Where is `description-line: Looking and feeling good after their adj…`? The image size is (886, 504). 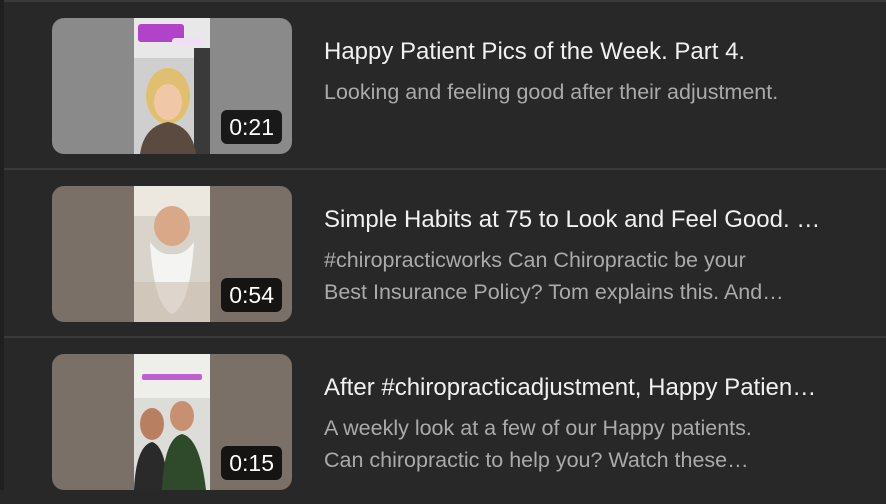
description-line: Looking and feeling good after their adj… is located at coordinates (551, 92).